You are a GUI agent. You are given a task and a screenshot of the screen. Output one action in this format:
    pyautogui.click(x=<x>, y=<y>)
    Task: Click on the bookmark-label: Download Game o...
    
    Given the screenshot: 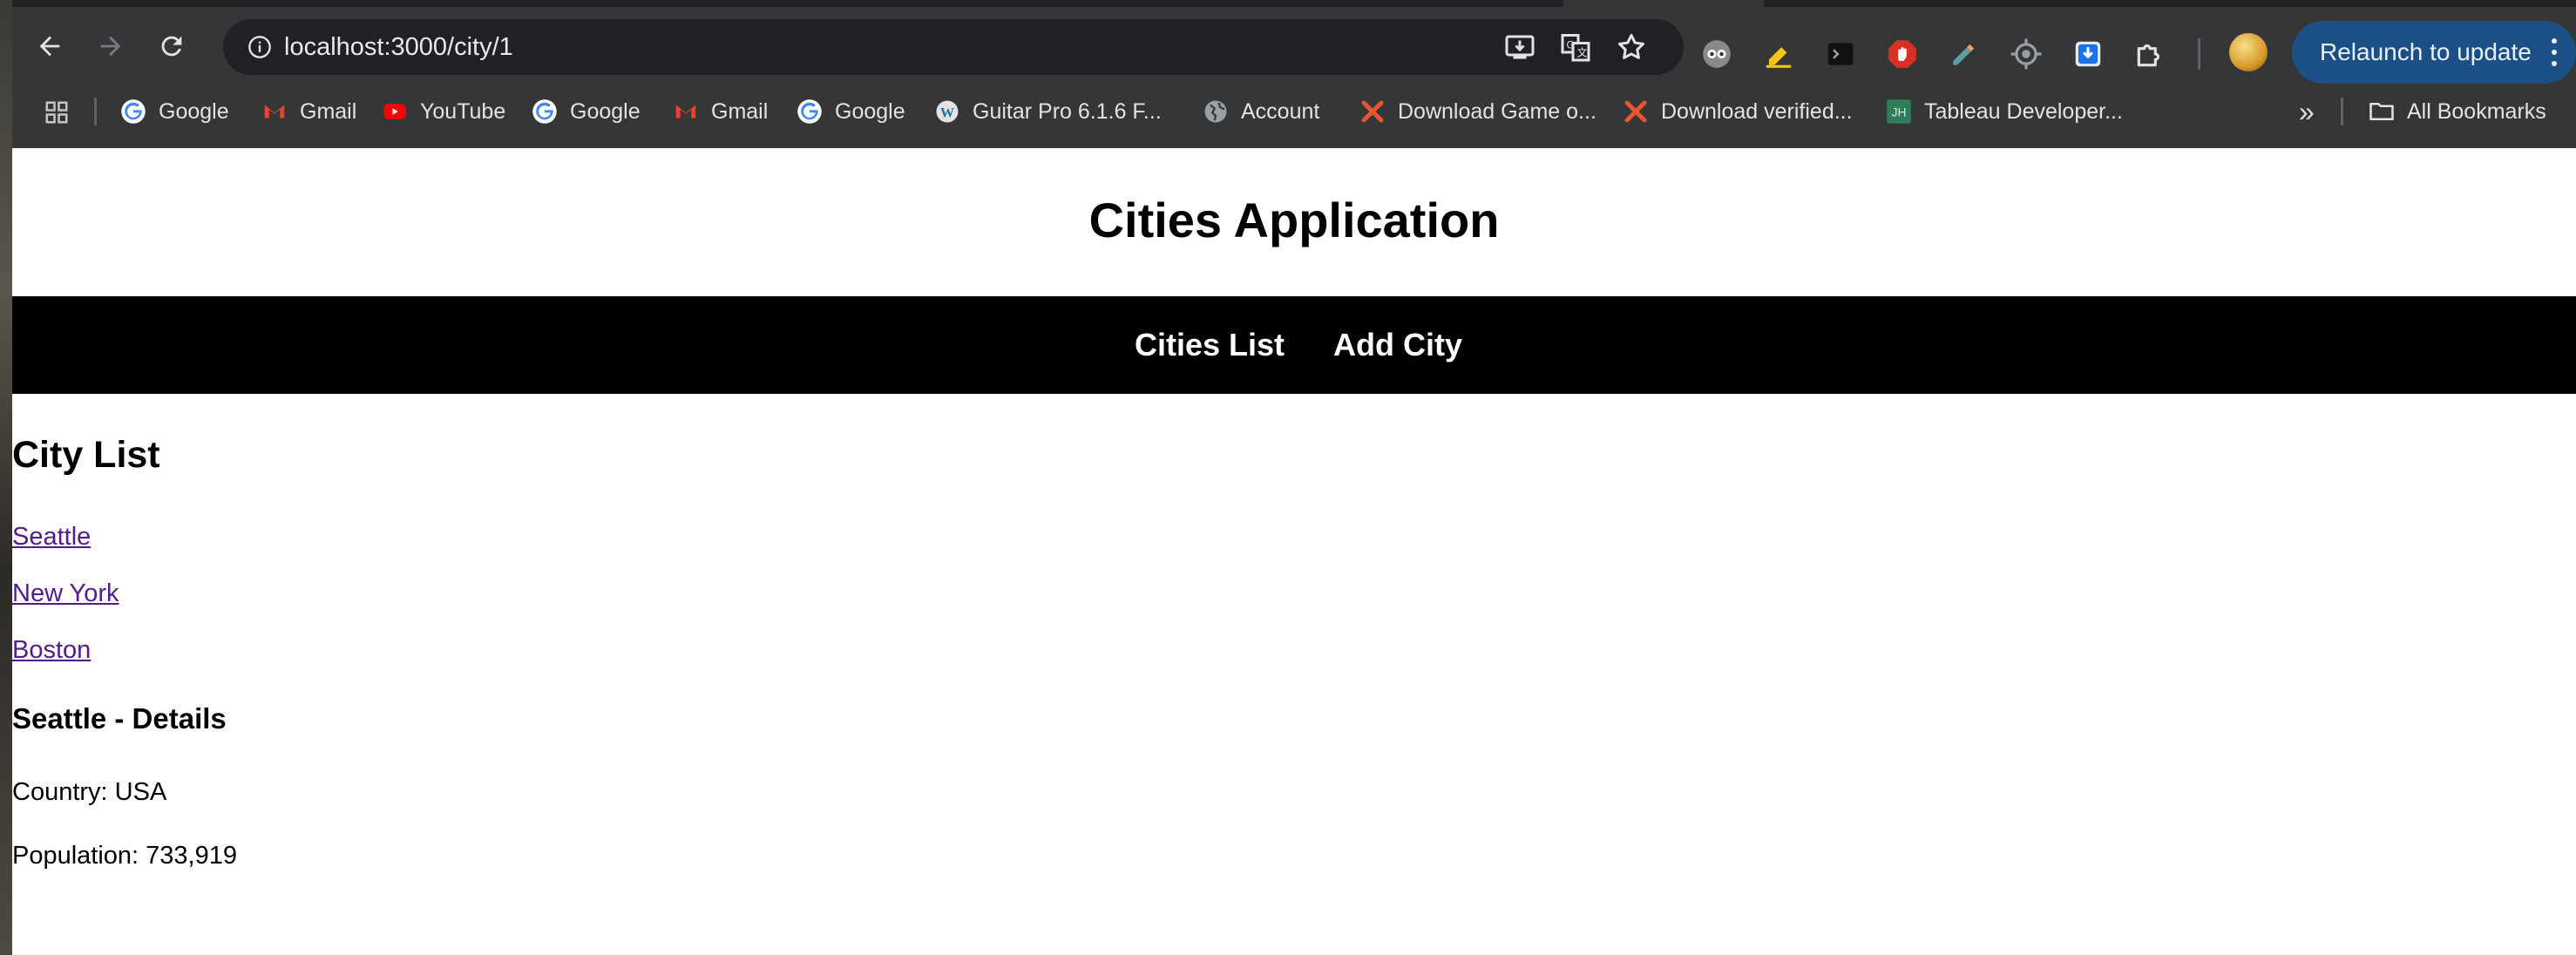 What is the action you would take?
    pyautogui.click(x=1497, y=111)
    